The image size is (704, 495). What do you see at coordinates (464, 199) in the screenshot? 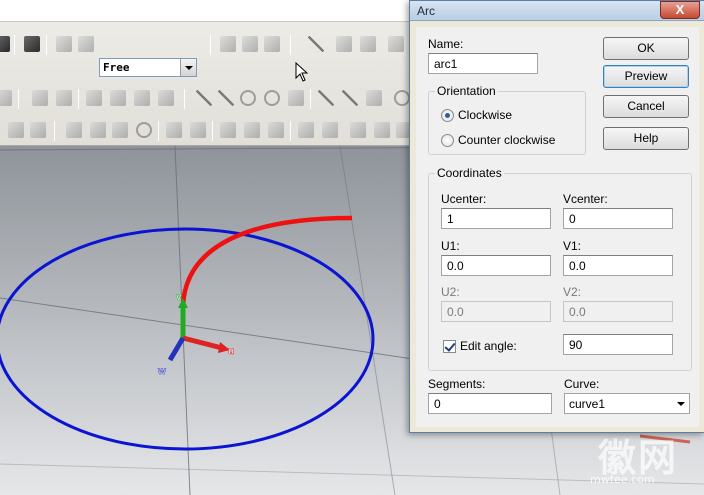
I see `ucenter-label: Ucenter:` at bounding box center [464, 199].